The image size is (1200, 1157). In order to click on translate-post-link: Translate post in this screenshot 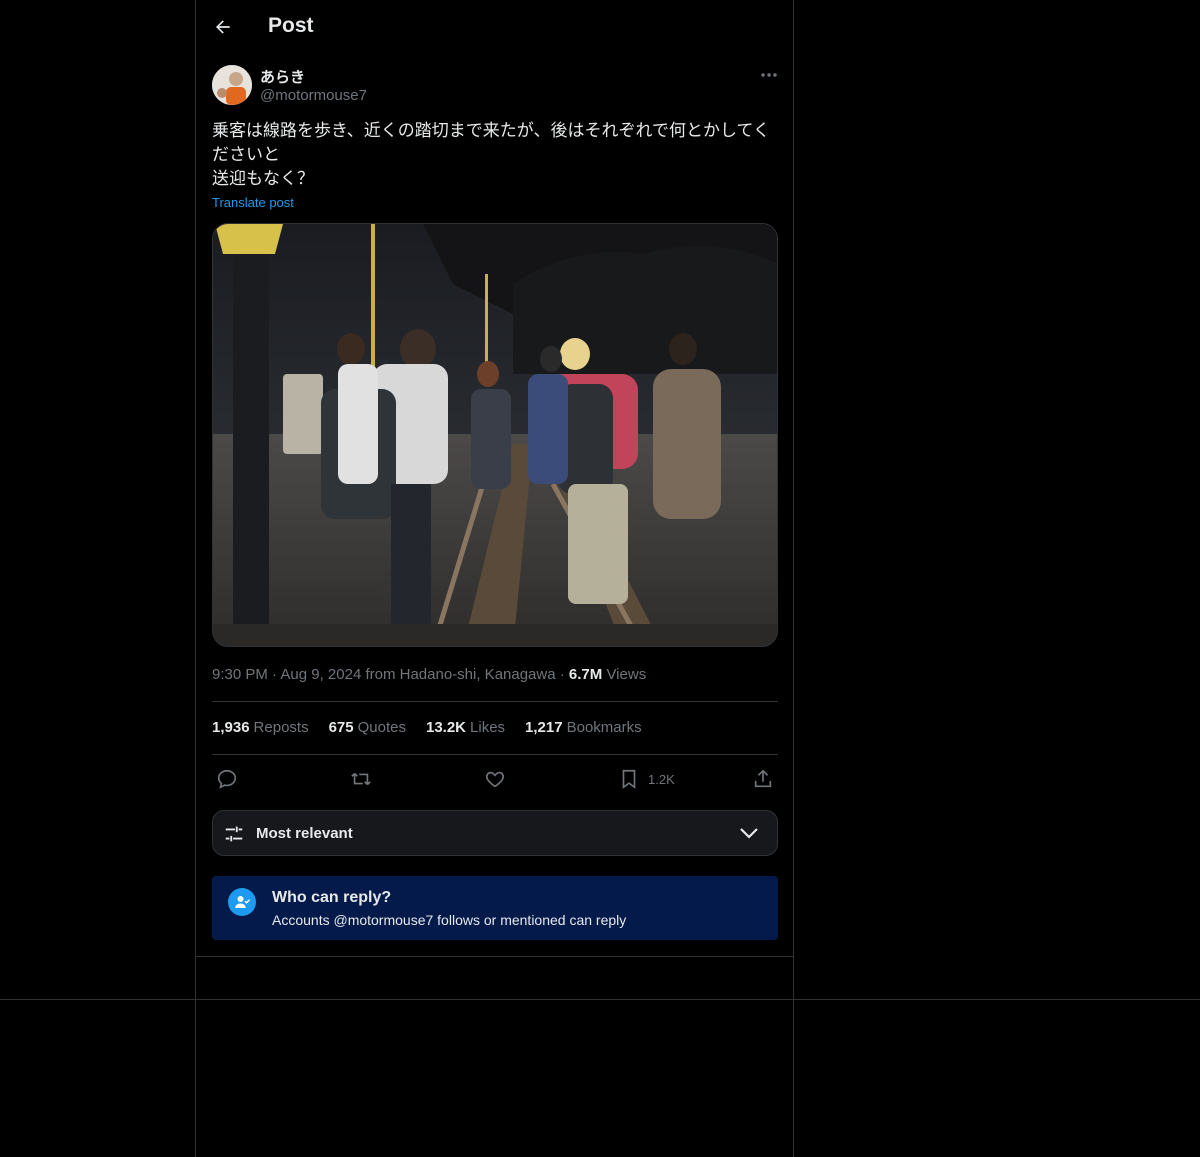, I will do `click(253, 202)`.